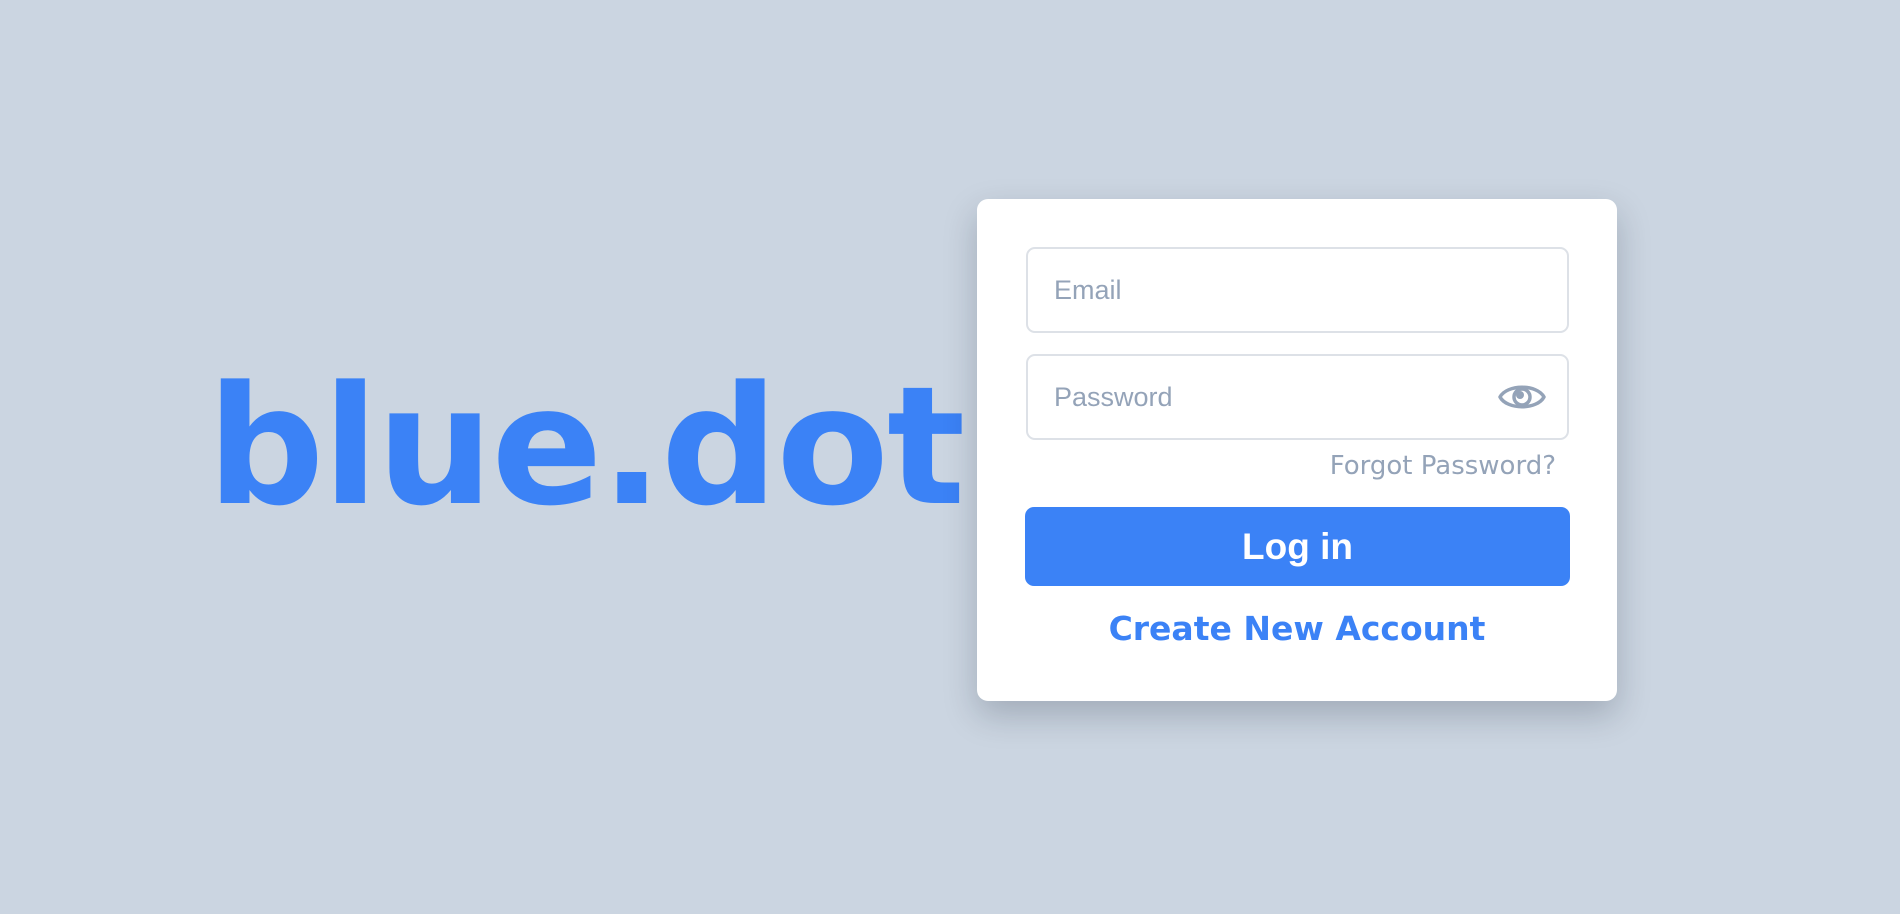  Describe the element at coordinates (586, 446) in the screenshot. I see `brand-logo: blue.dot` at that location.